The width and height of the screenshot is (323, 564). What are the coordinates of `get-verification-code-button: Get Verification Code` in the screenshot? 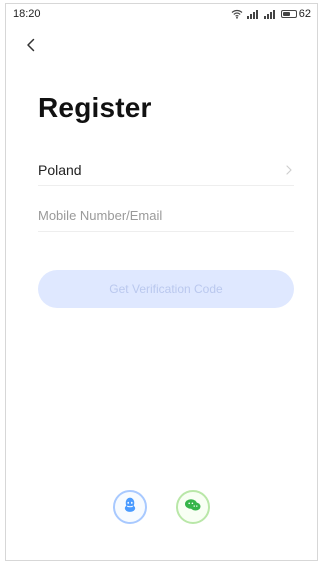 It's located at (166, 289).